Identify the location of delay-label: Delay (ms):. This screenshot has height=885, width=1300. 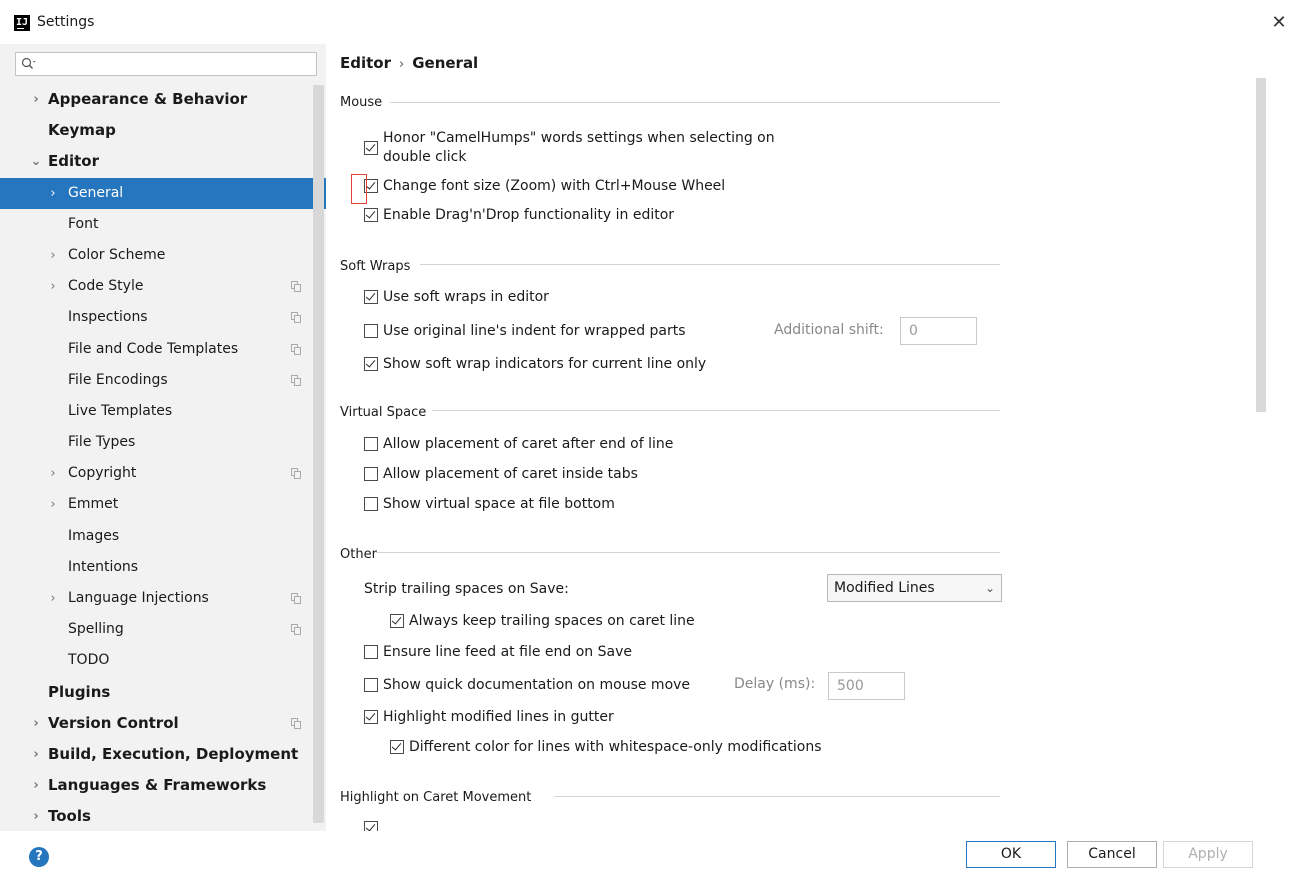
(775, 684).